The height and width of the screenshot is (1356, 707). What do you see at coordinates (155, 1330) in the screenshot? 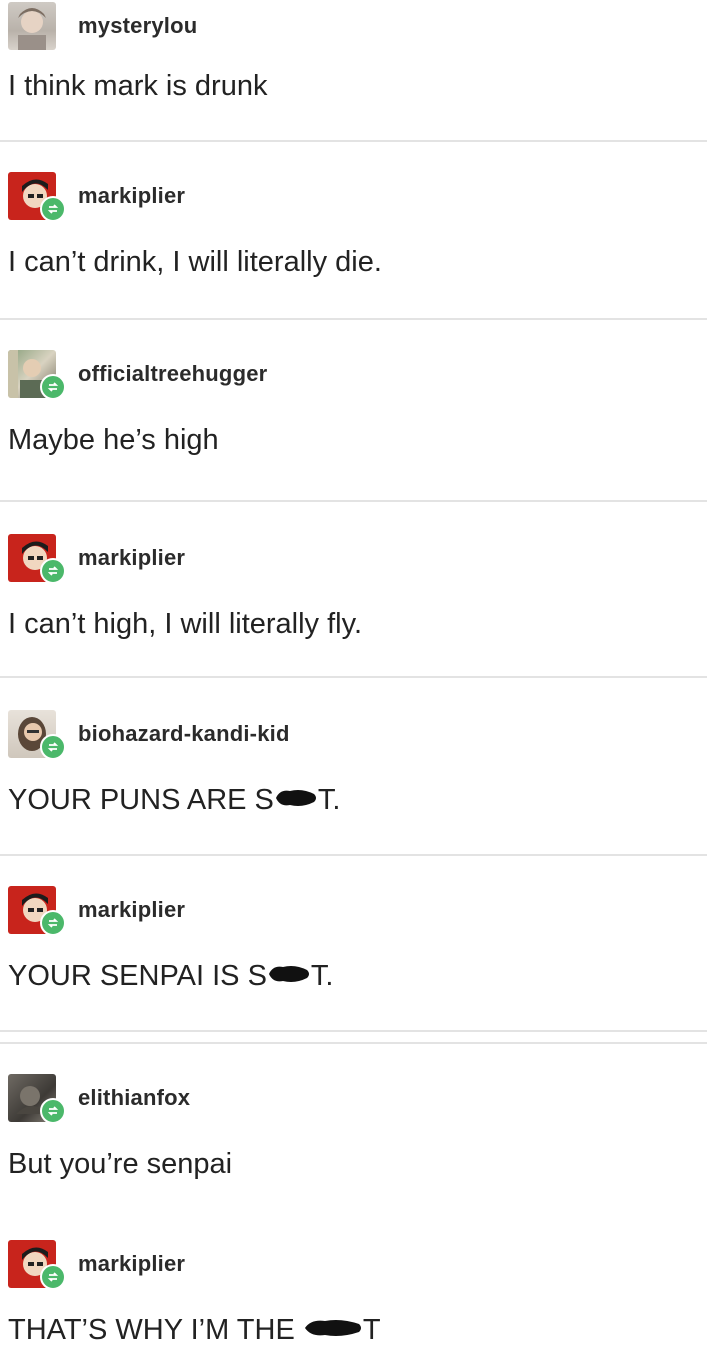
I see `post-text-before: THAT’S WHY I’M THE` at bounding box center [155, 1330].